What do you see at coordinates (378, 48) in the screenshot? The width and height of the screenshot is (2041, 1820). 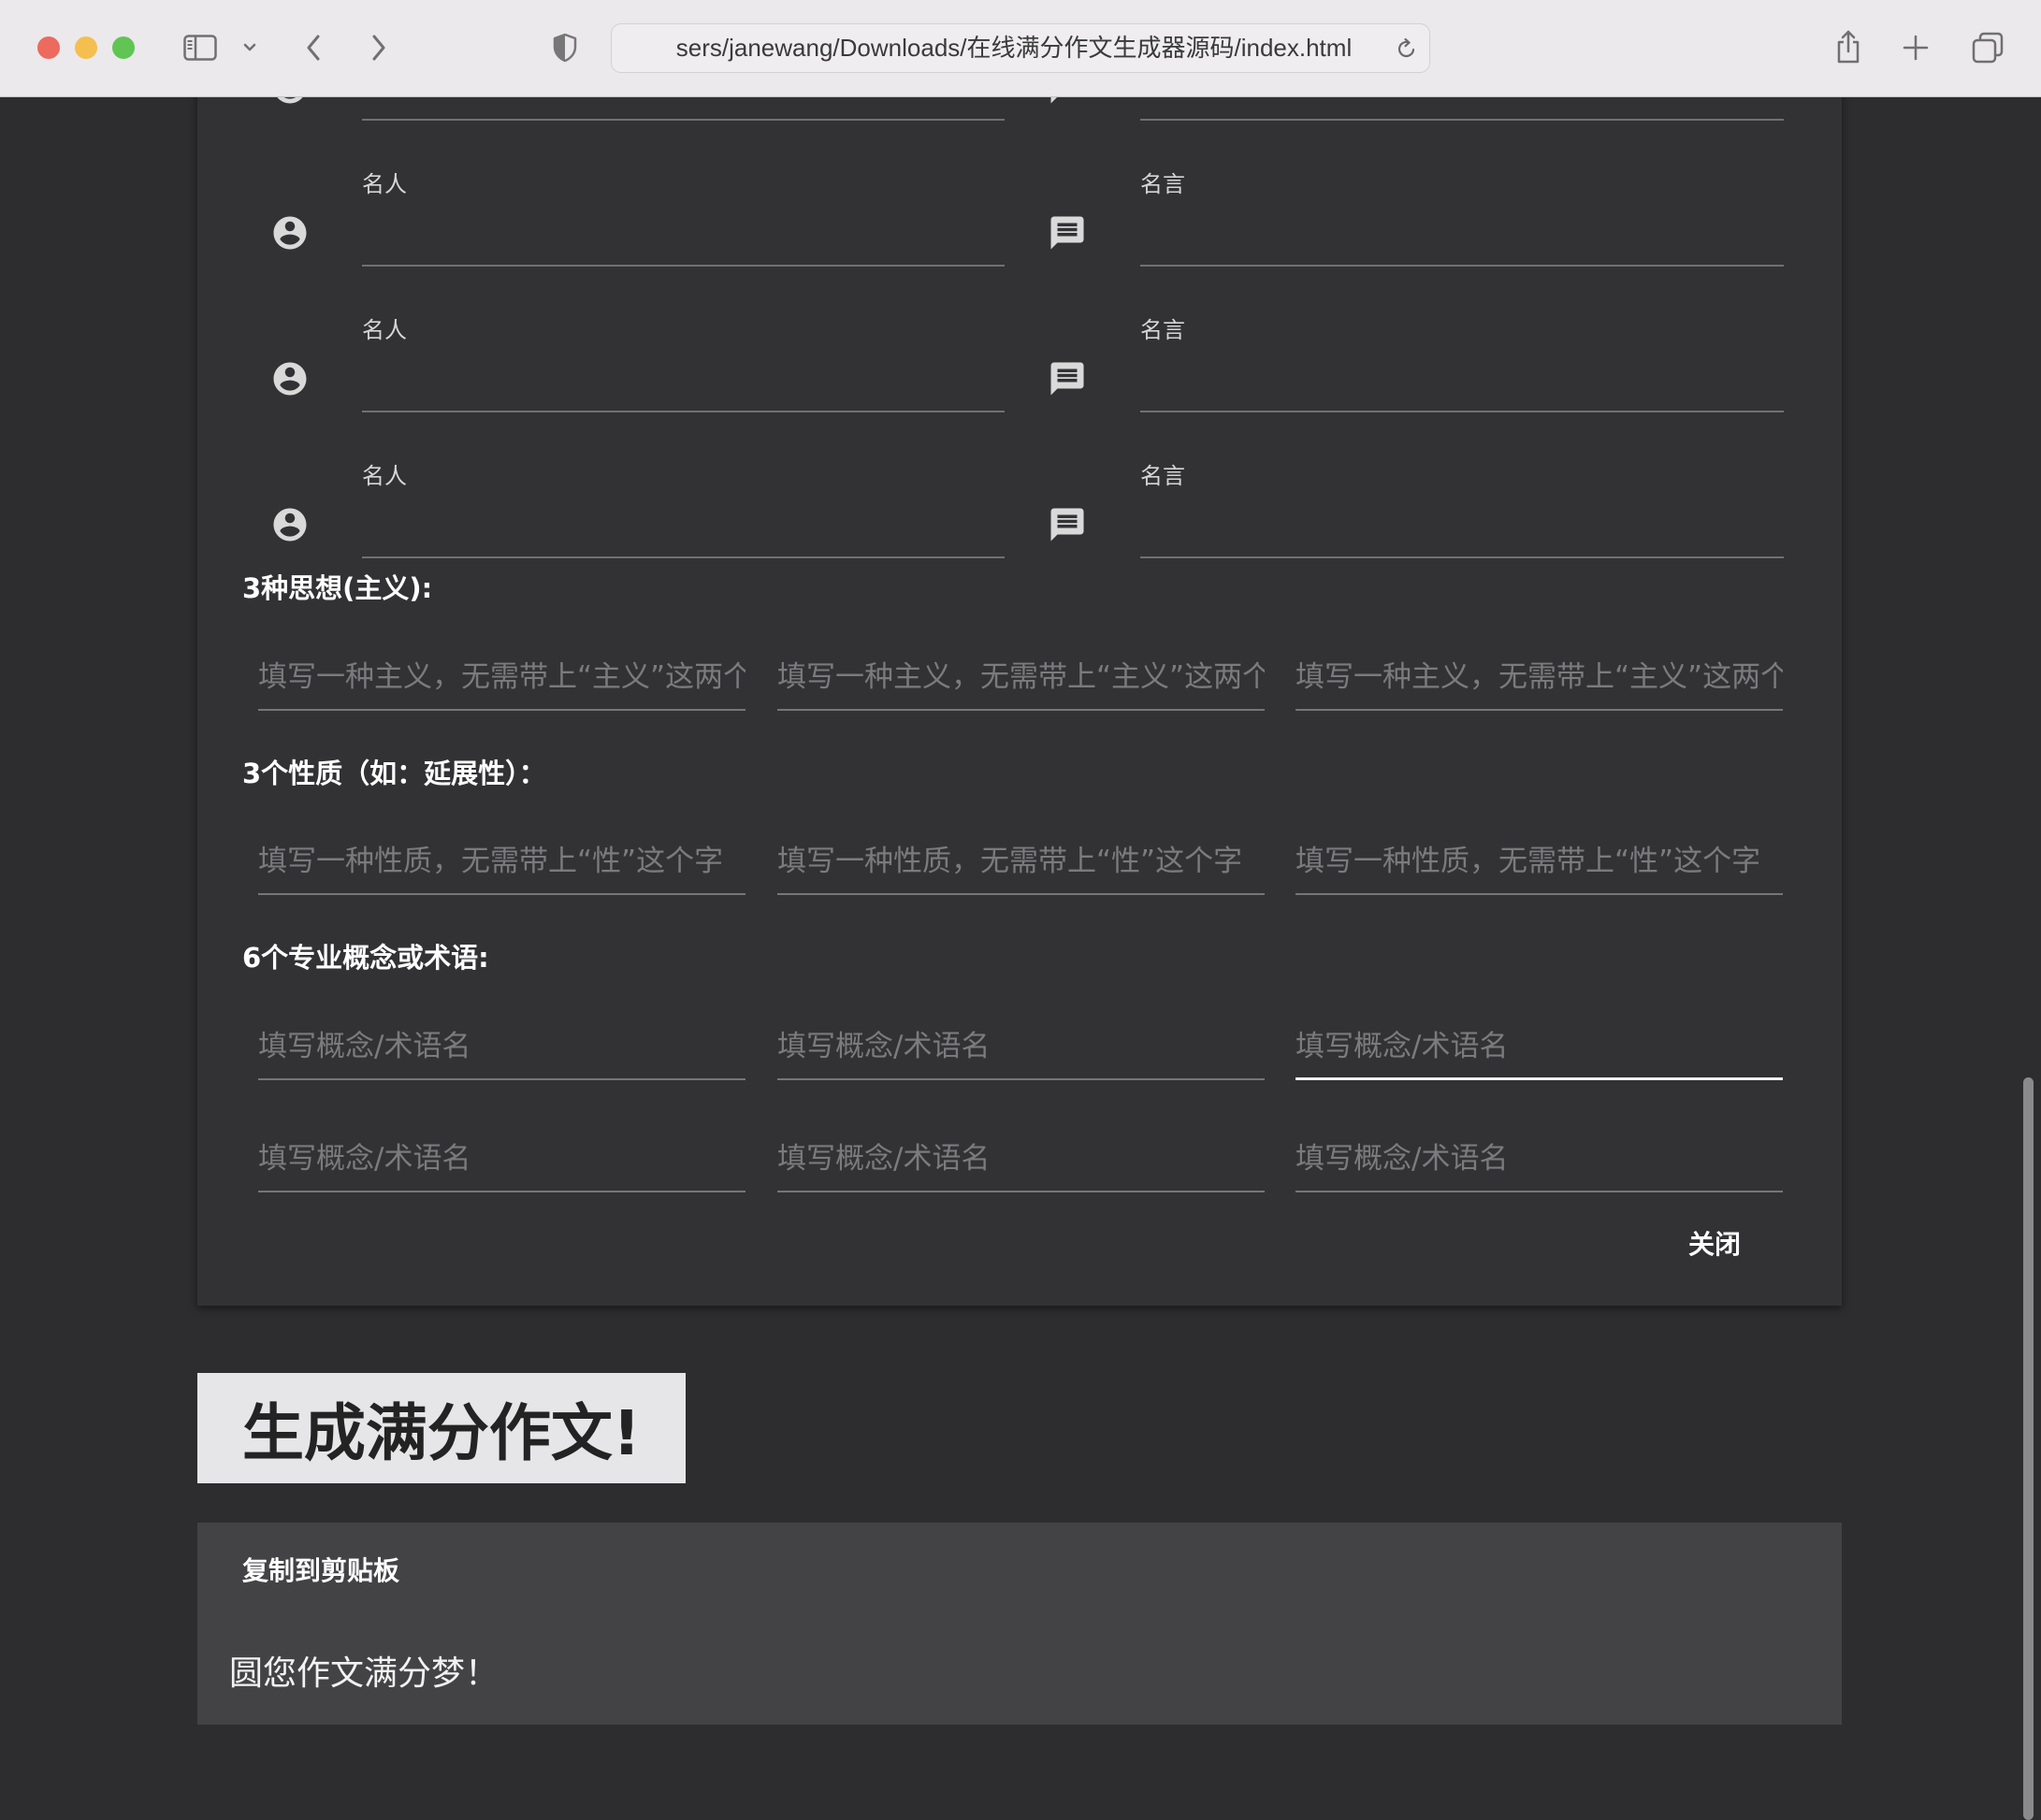 I see `forward-icon` at bounding box center [378, 48].